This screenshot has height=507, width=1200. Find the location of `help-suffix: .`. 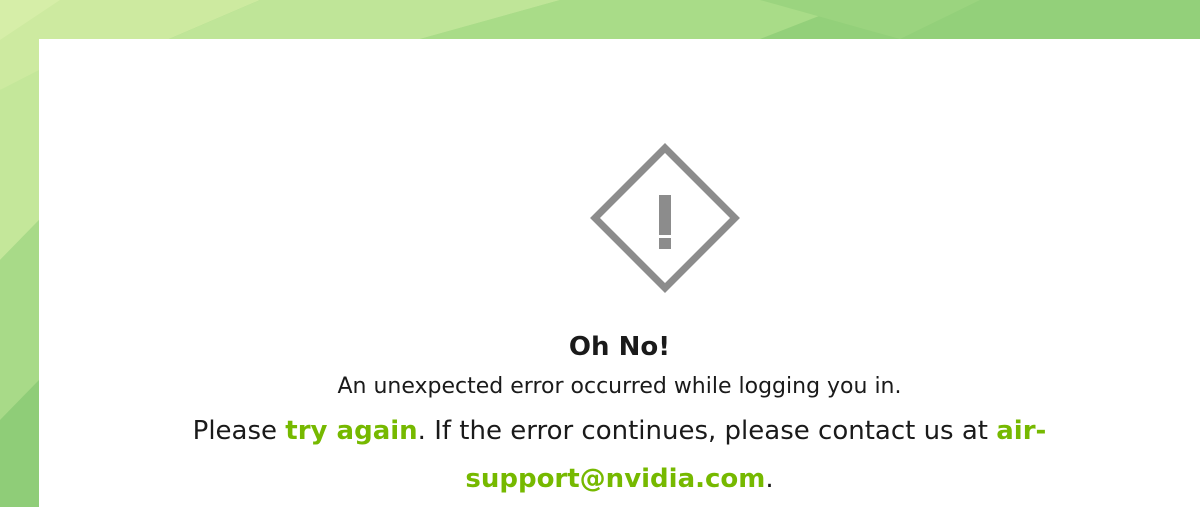

help-suffix: . is located at coordinates (769, 479).